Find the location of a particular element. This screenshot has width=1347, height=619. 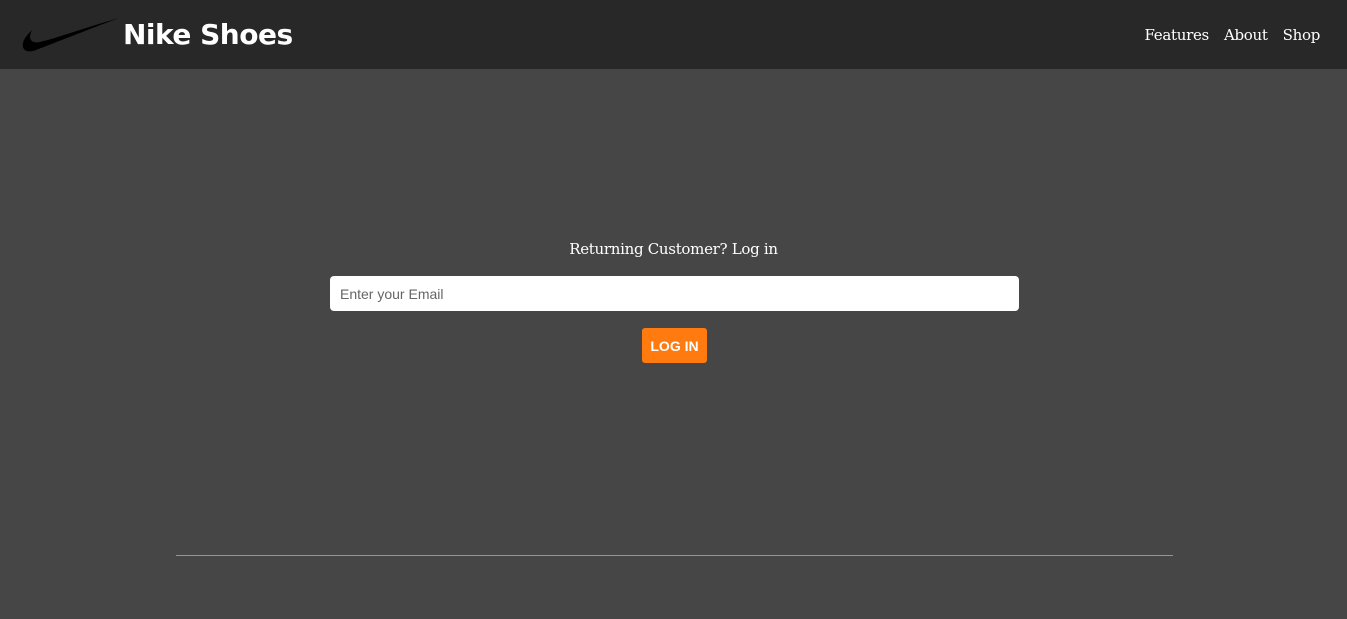

nav-link-about: About is located at coordinates (1246, 35).